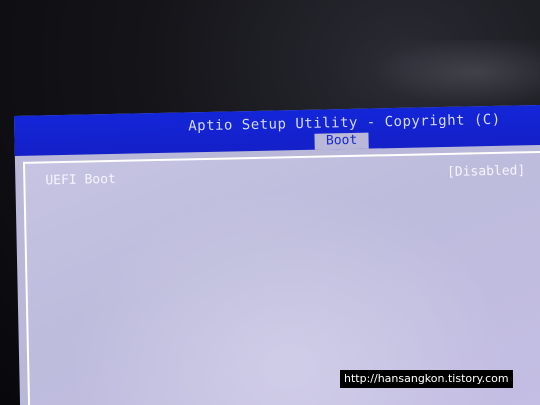  I want to click on setting-row-uefi-boot: UEFI Boot [Disabled], so click(285, 177).